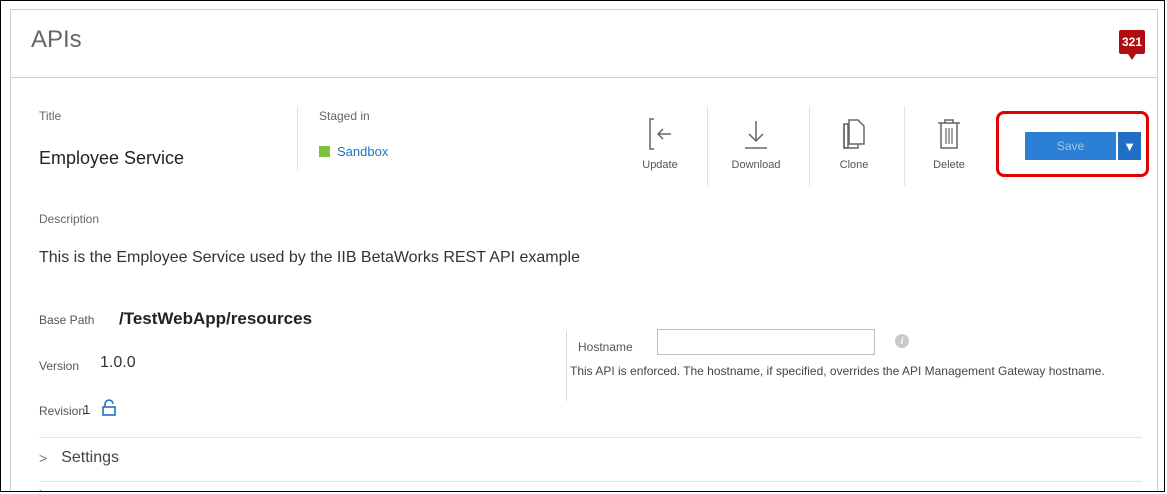 This screenshot has width=1167, height=494. I want to click on download-icon, so click(756, 132).